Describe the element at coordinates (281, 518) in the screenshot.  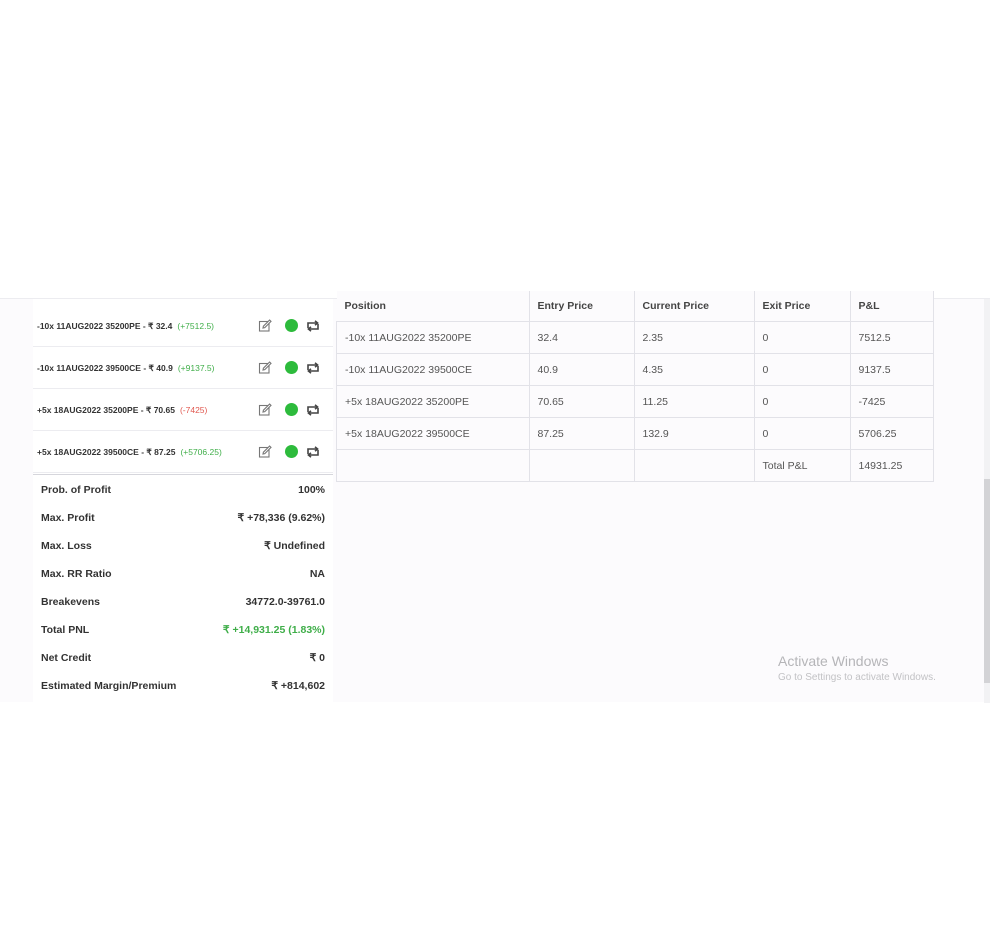
I see `stat-value: ₹ +78,336 (9.62%)` at that location.